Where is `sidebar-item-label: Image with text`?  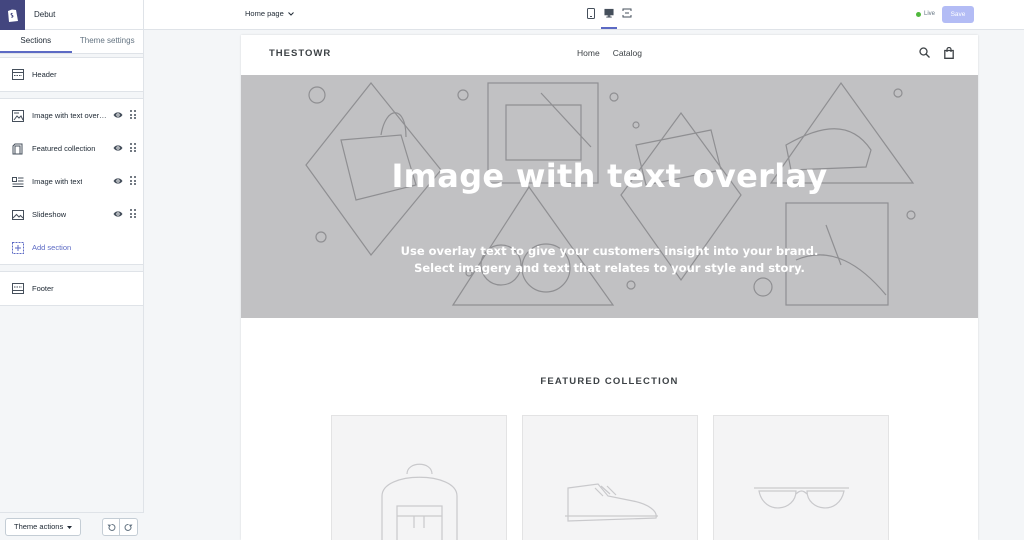 sidebar-item-label: Image with text is located at coordinates (57, 181).